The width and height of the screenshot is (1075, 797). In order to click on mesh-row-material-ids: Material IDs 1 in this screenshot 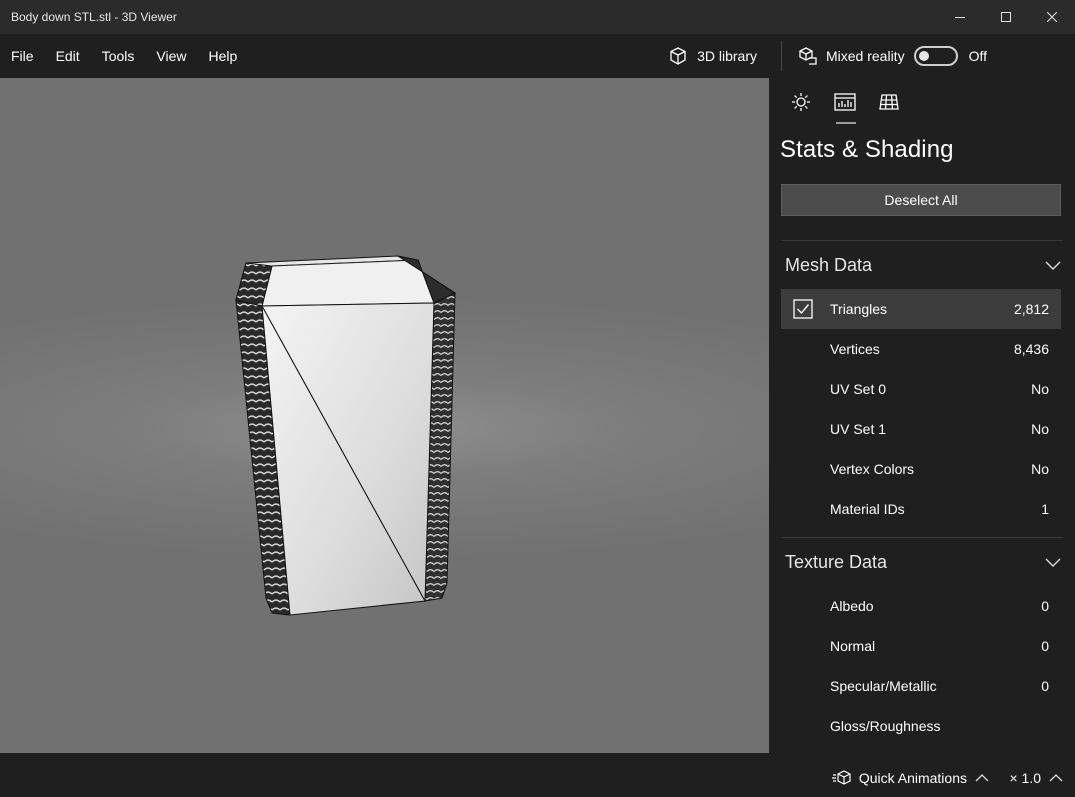, I will do `click(921, 509)`.